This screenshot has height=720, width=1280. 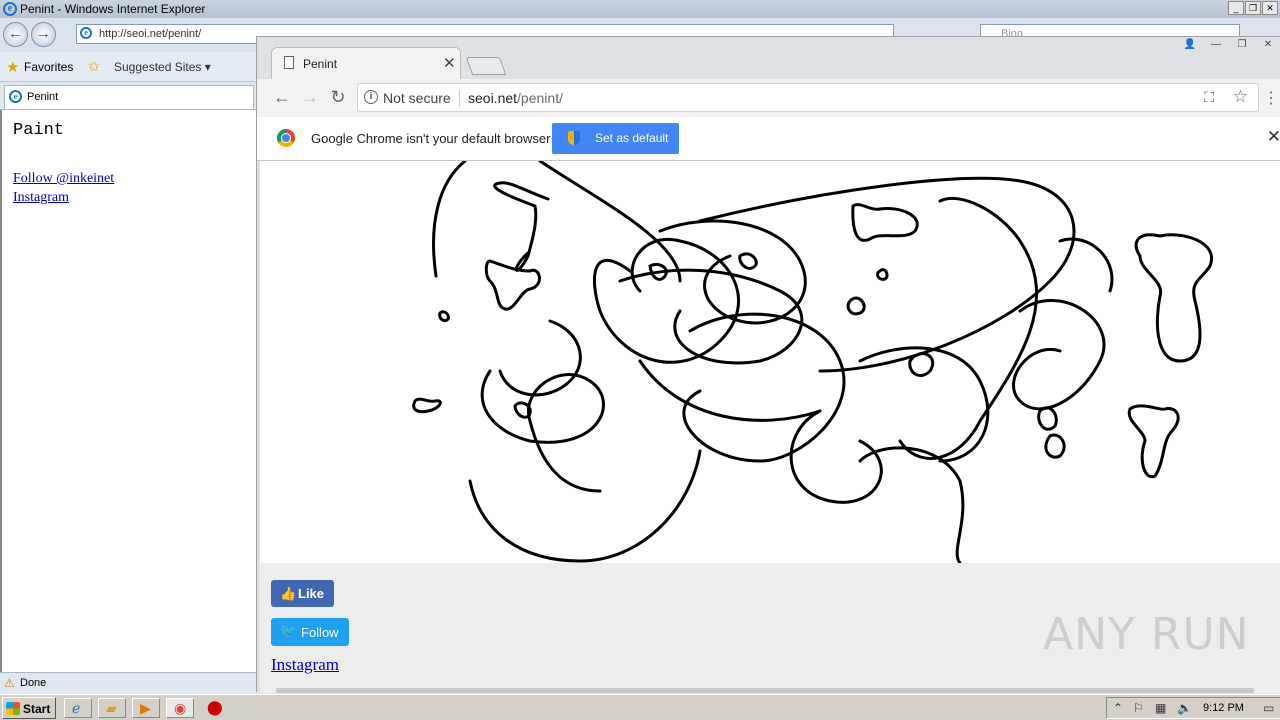 I want to click on like-label: Like, so click(x=311, y=593).